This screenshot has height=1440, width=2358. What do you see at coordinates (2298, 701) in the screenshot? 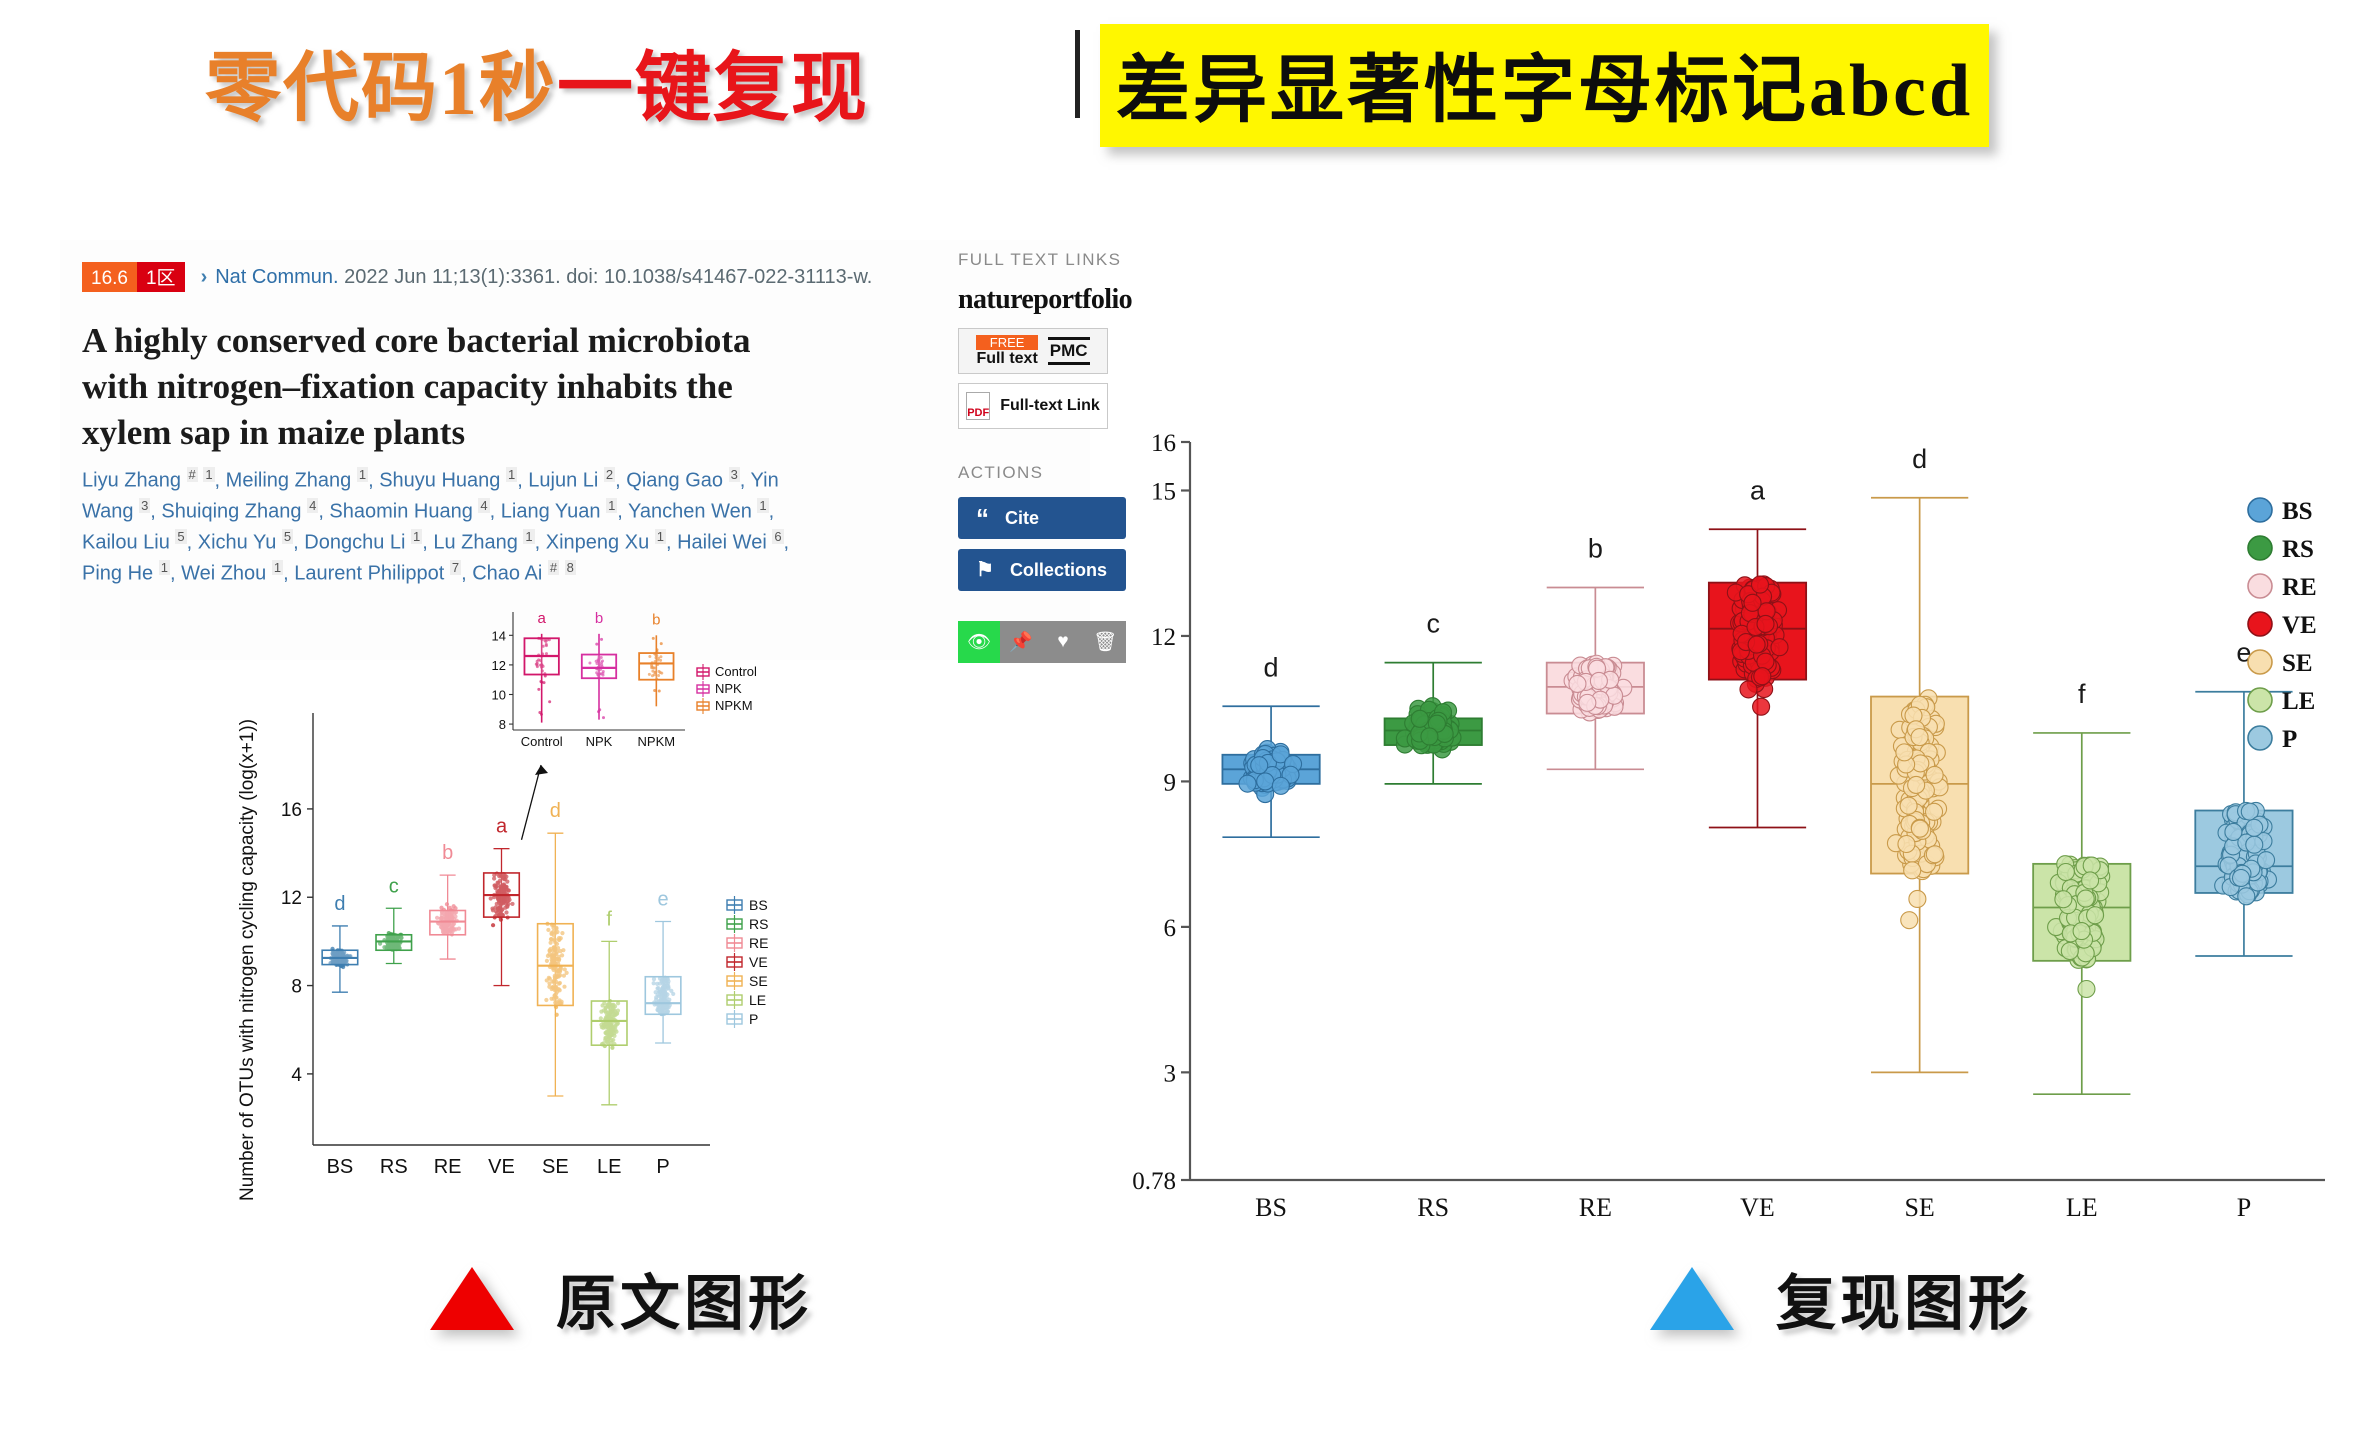
I see `legend-label: LE` at bounding box center [2298, 701].